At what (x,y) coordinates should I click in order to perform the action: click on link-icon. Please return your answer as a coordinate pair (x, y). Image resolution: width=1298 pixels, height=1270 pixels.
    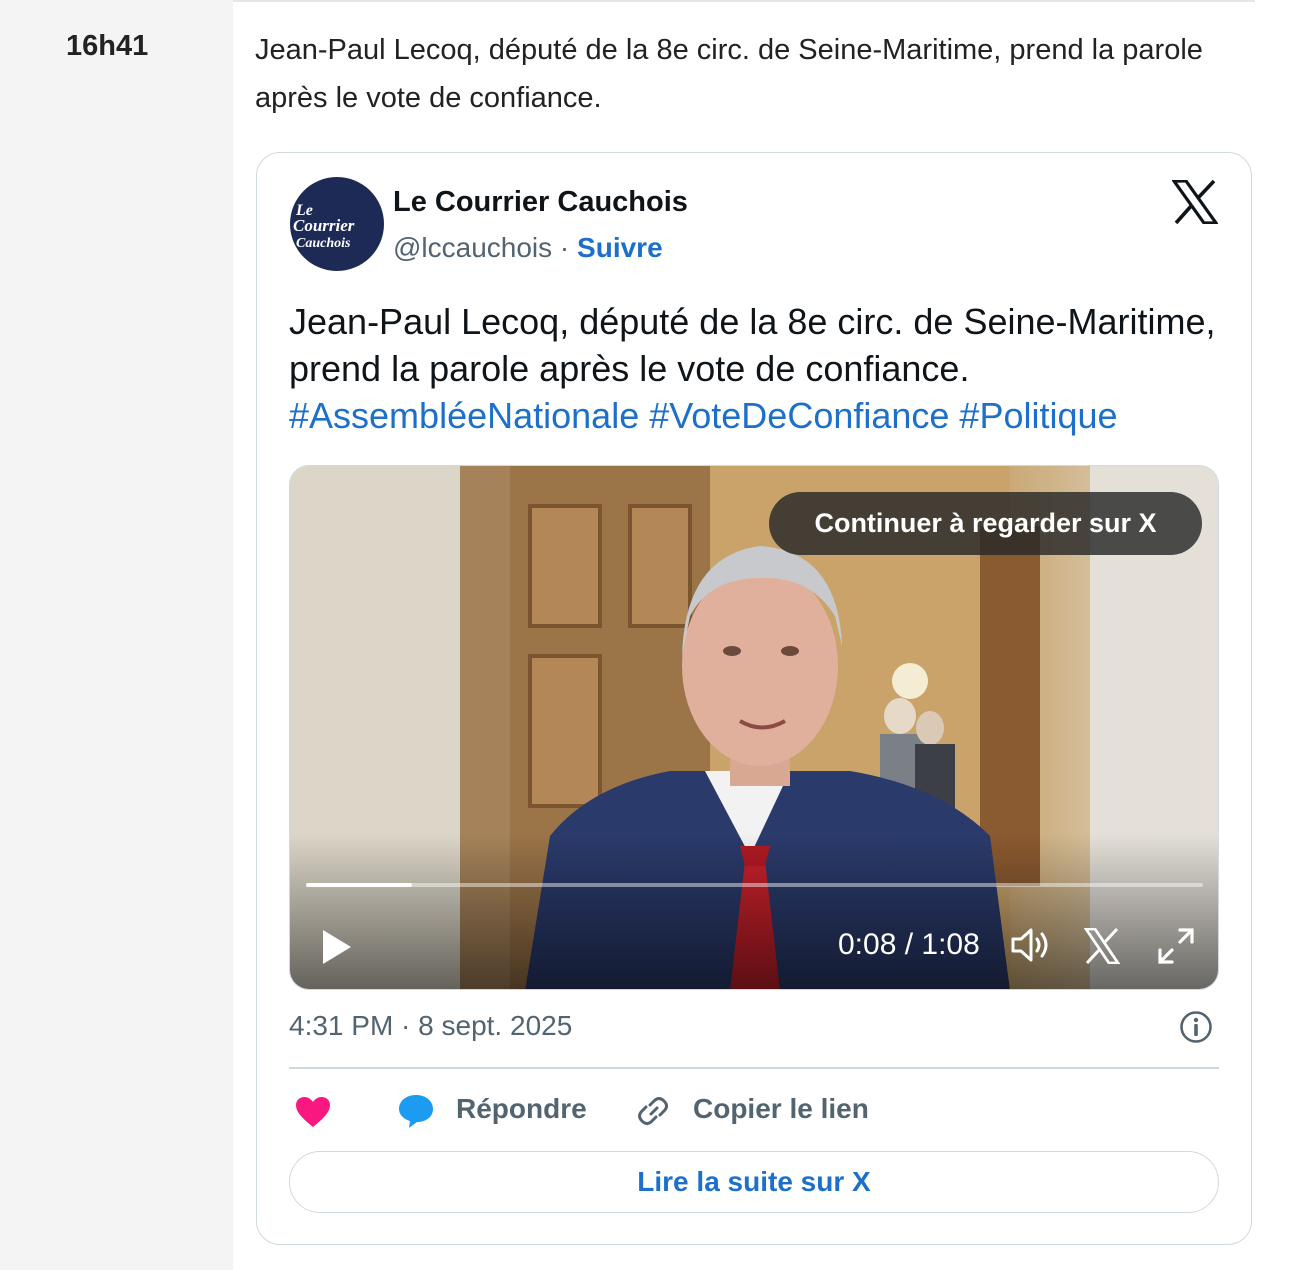
    Looking at the image, I should click on (653, 1111).